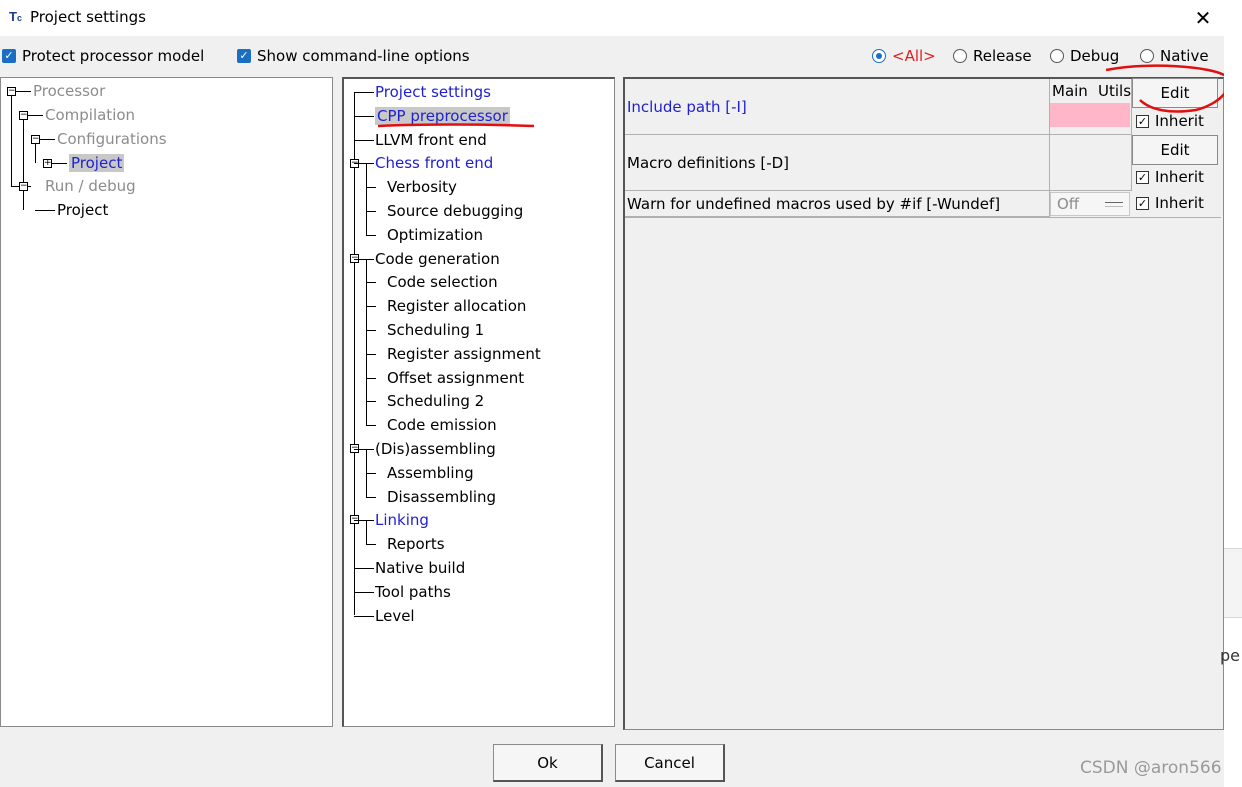 This screenshot has width=1242, height=787. What do you see at coordinates (1233, 393) in the screenshot?
I see `background-window` at bounding box center [1233, 393].